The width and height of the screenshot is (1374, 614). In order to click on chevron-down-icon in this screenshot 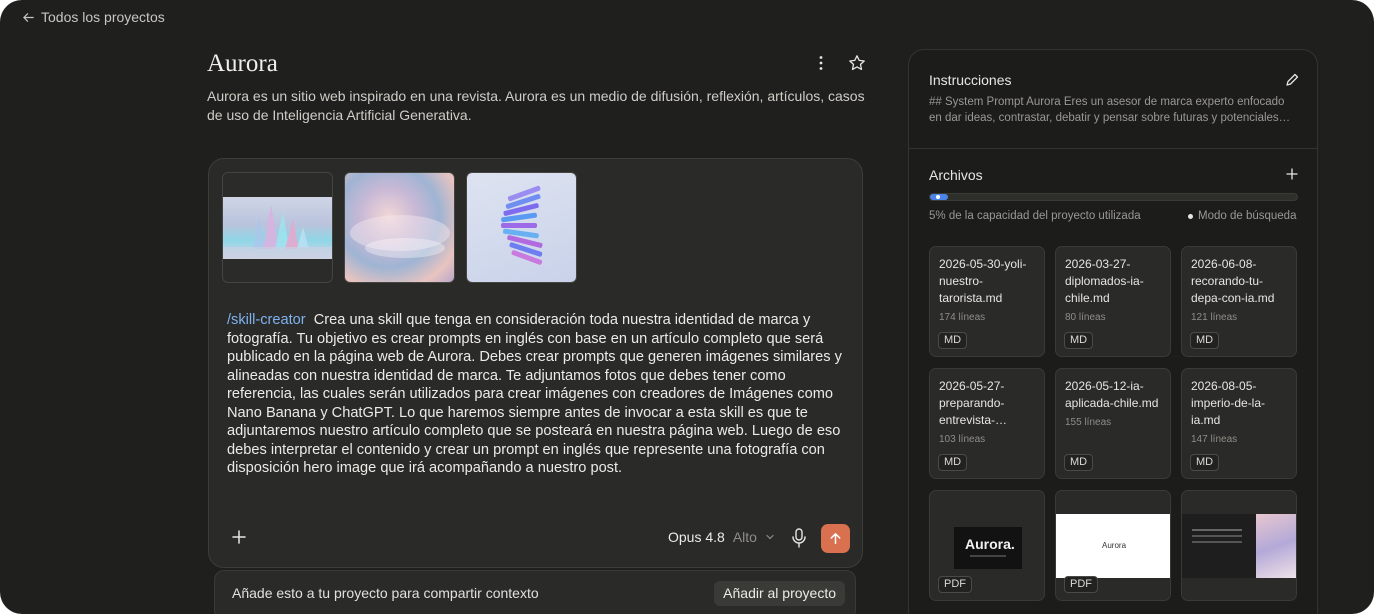, I will do `click(770, 537)`.